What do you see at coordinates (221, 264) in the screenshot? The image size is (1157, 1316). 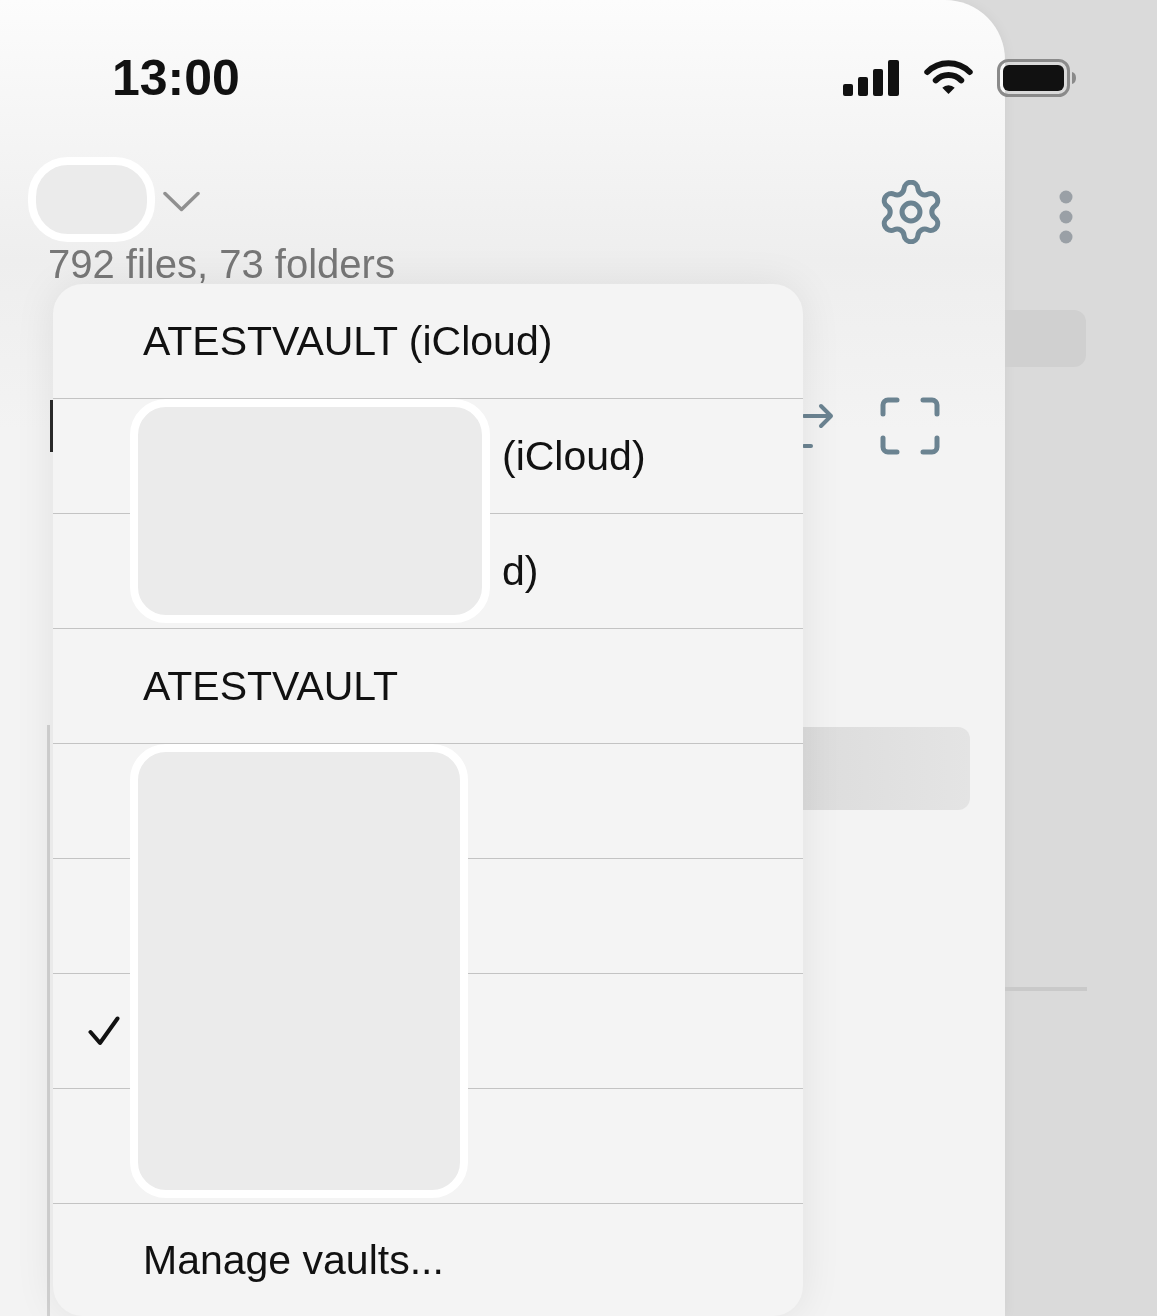 I see `file-count-text: 792 files, 73 folders` at bounding box center [221, 264].